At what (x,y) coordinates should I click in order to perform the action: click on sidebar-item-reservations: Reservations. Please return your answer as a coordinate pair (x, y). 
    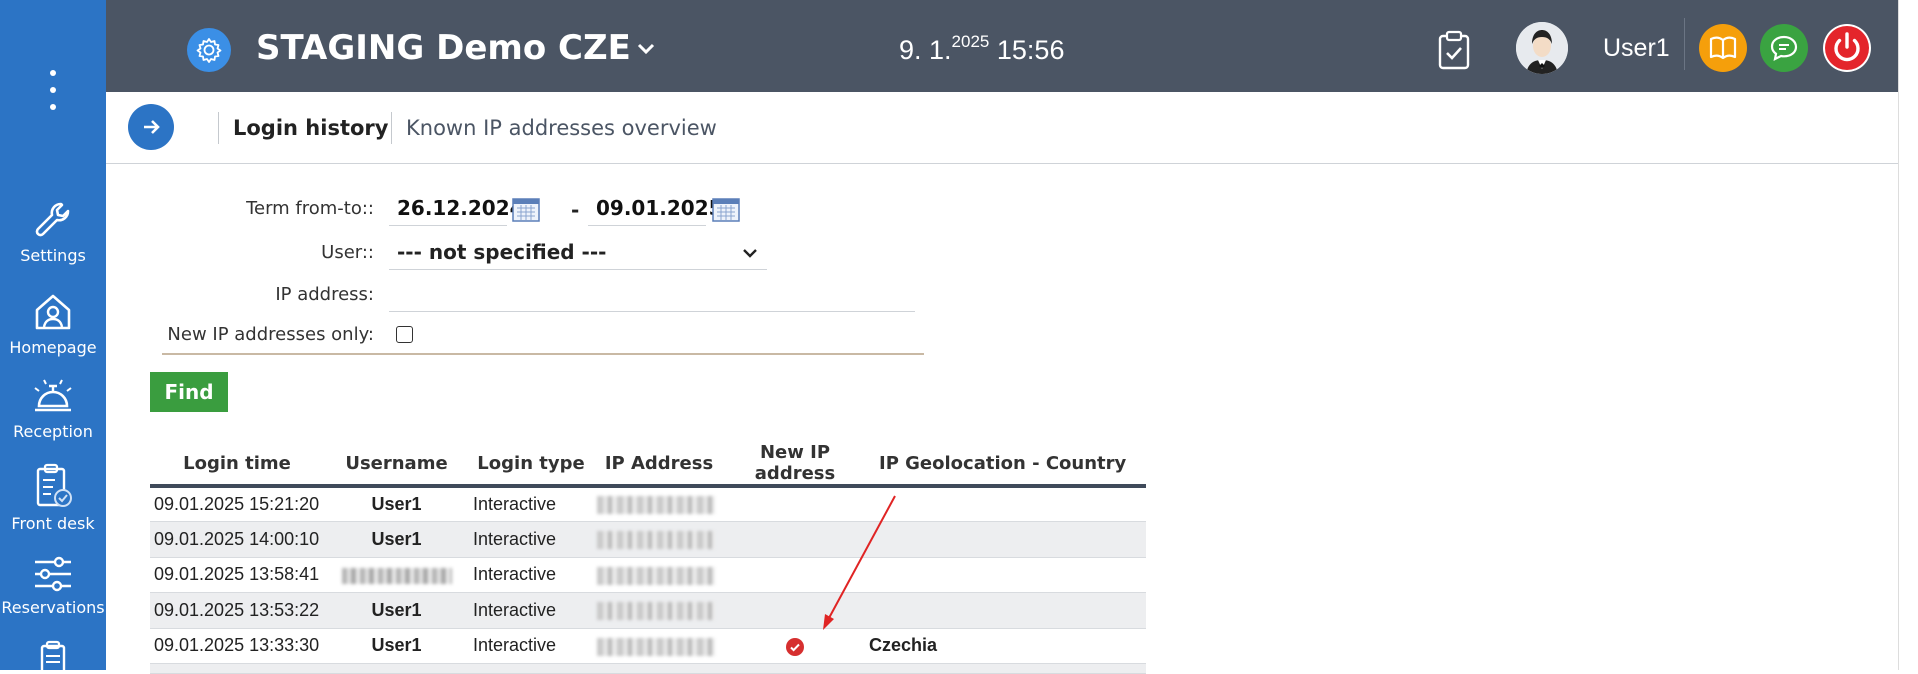
    Looking at the image, I should click on (53, 585).